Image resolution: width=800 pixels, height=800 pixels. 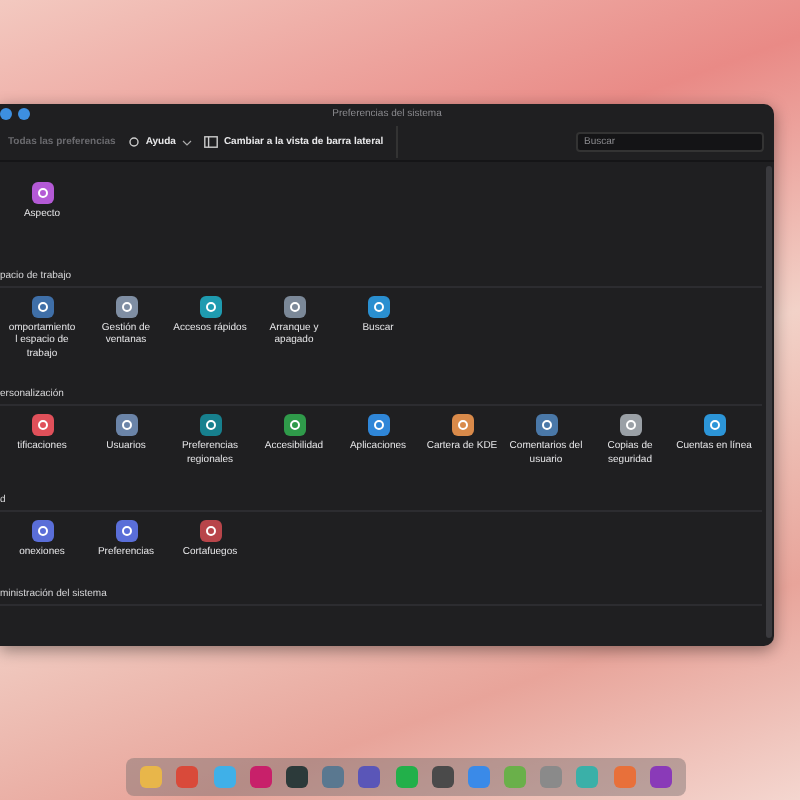 I want to click on caret-icon, so click(x=186, y=142).